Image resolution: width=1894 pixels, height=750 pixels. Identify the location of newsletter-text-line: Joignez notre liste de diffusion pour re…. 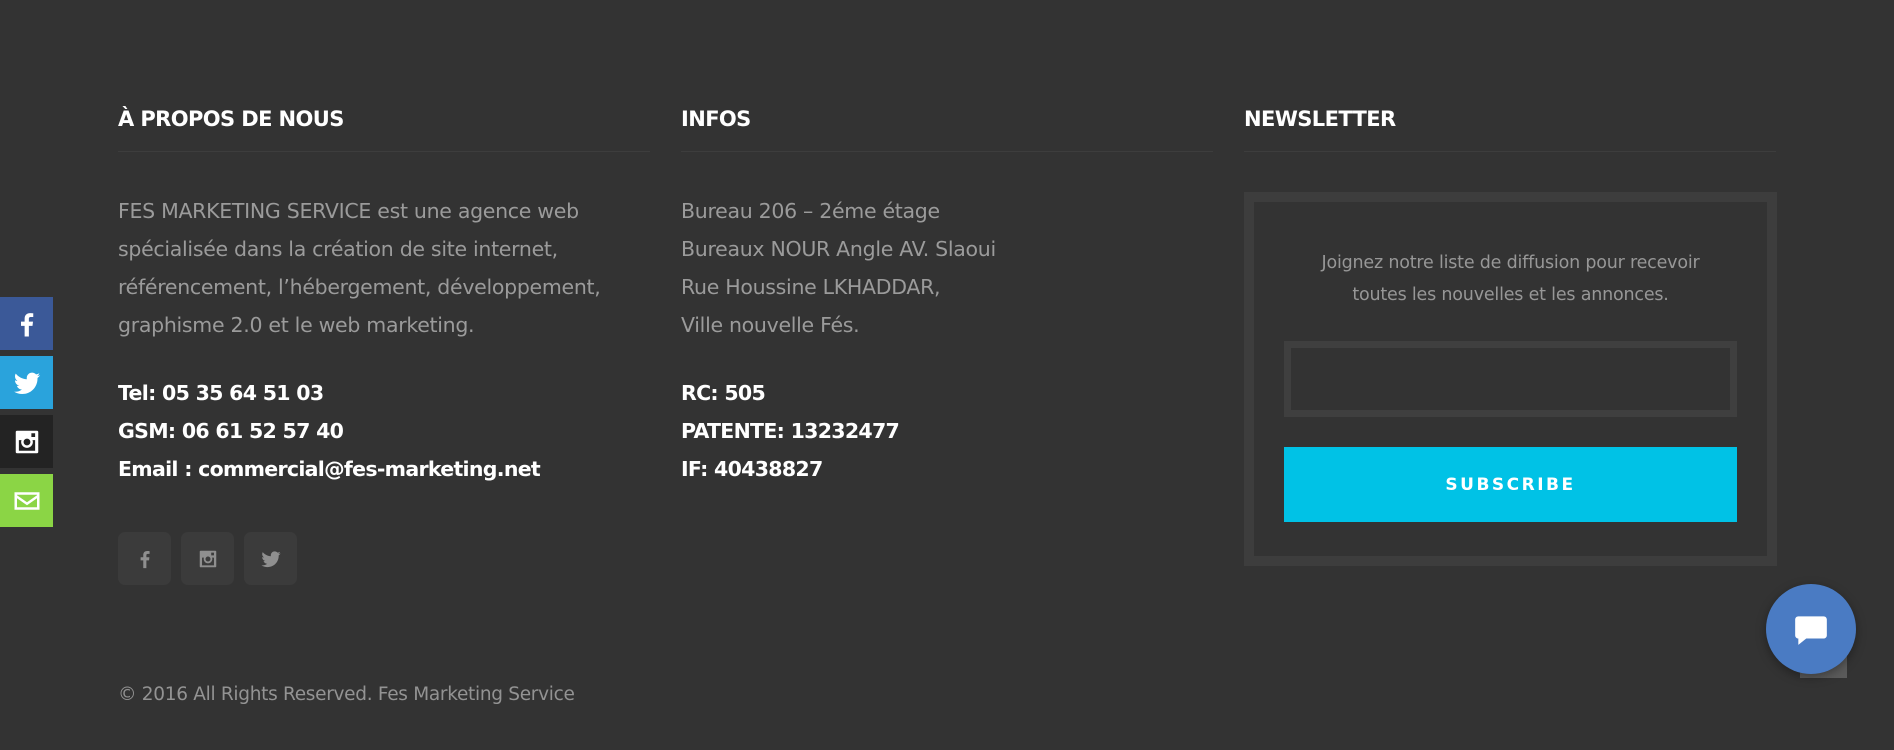
(1510, 263).